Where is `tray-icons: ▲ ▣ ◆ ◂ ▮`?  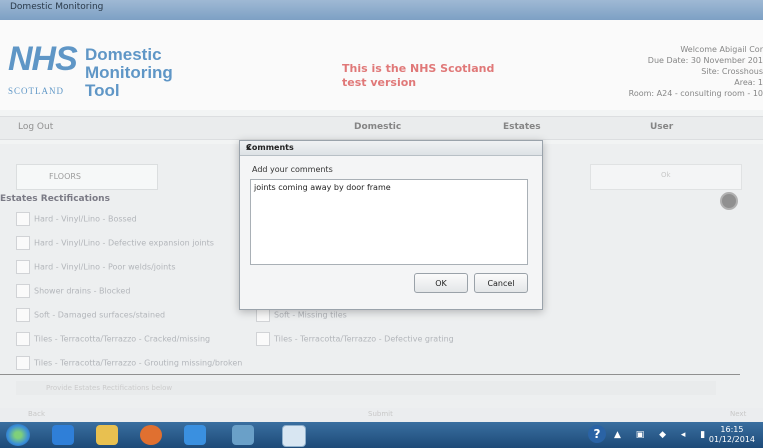 tray-icons: ▲ ▣ ◆ ◂ ▮ is located at coordinates (662, 435).